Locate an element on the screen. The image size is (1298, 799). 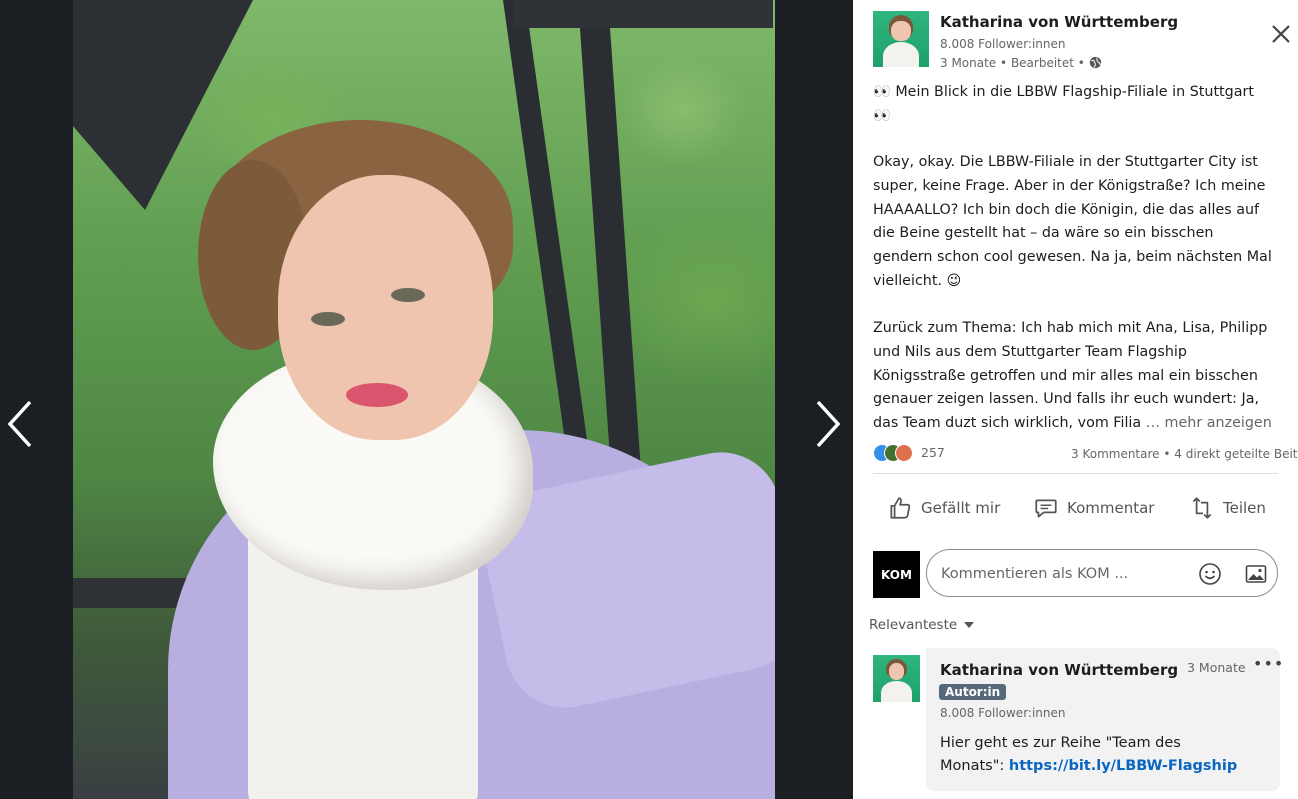
thumbs-up-icon is located at coordinates (900, 508).